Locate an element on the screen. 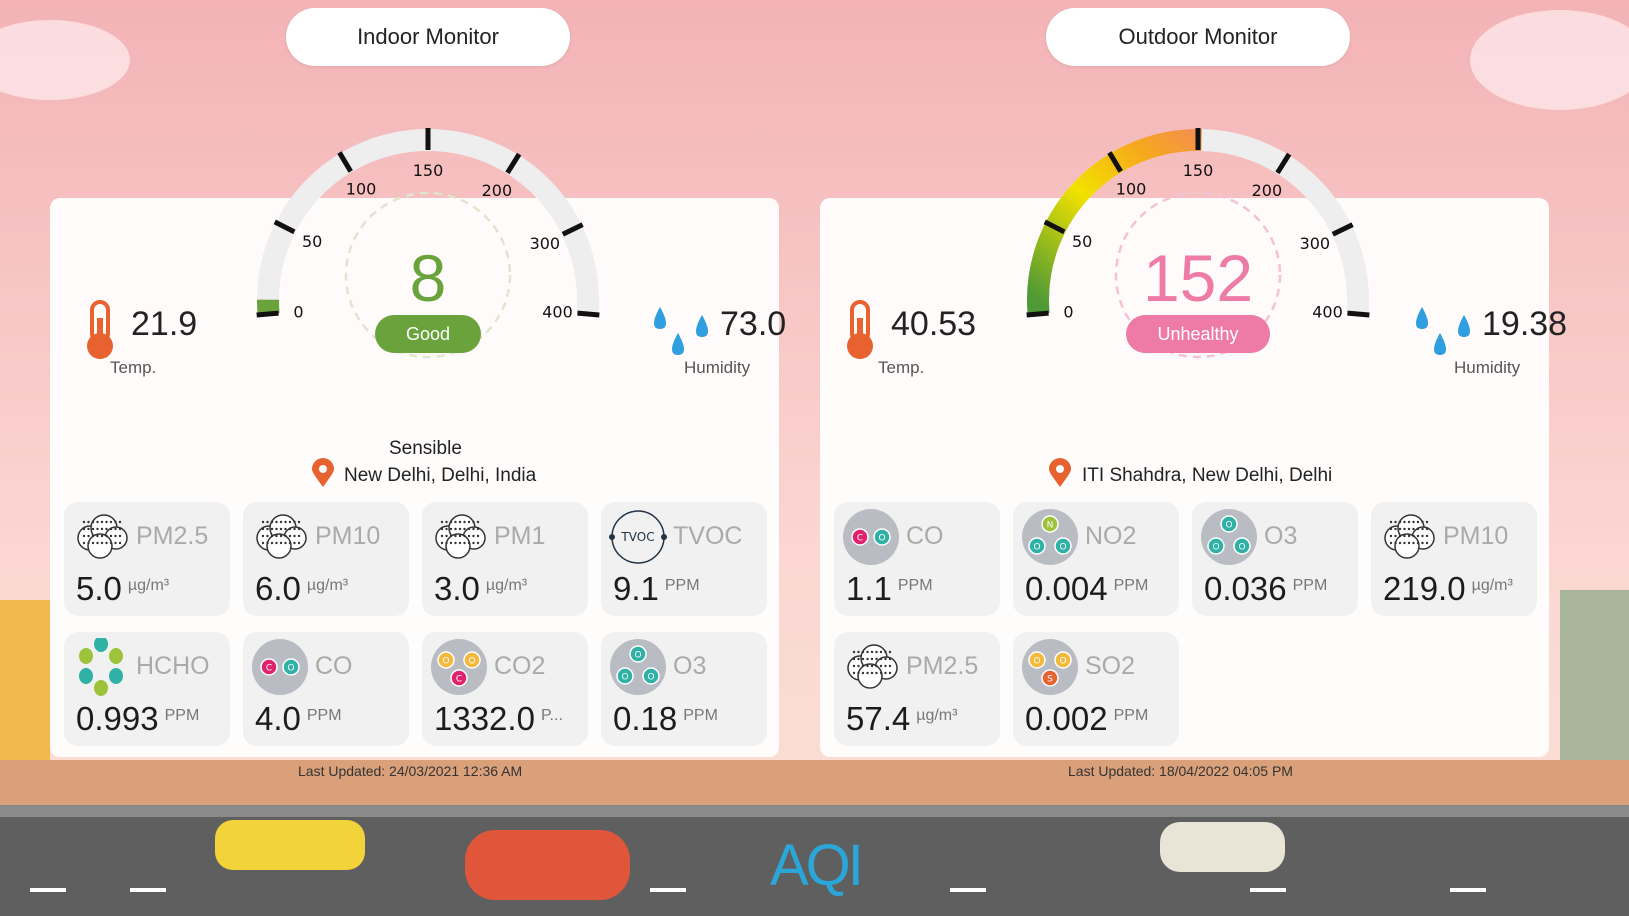 Image resolution: width=1629 pixels, height=916 pixels. indoor-tile-pm1: PM1 3.0 µg/m³ is located at coordinates (505, 559).